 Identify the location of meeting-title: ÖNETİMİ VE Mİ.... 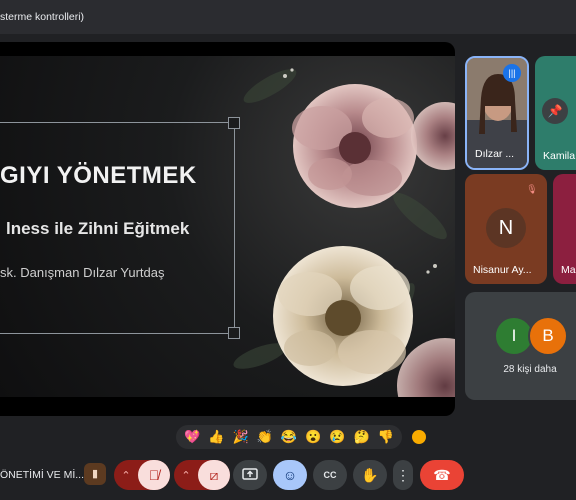
(42, 475).